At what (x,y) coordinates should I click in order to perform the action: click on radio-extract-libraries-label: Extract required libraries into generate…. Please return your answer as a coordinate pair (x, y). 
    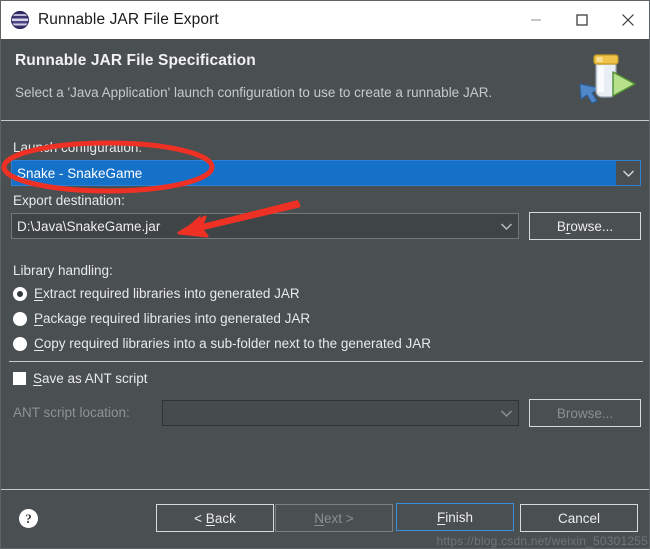
    Looking at the image, I should click on (167, 293).